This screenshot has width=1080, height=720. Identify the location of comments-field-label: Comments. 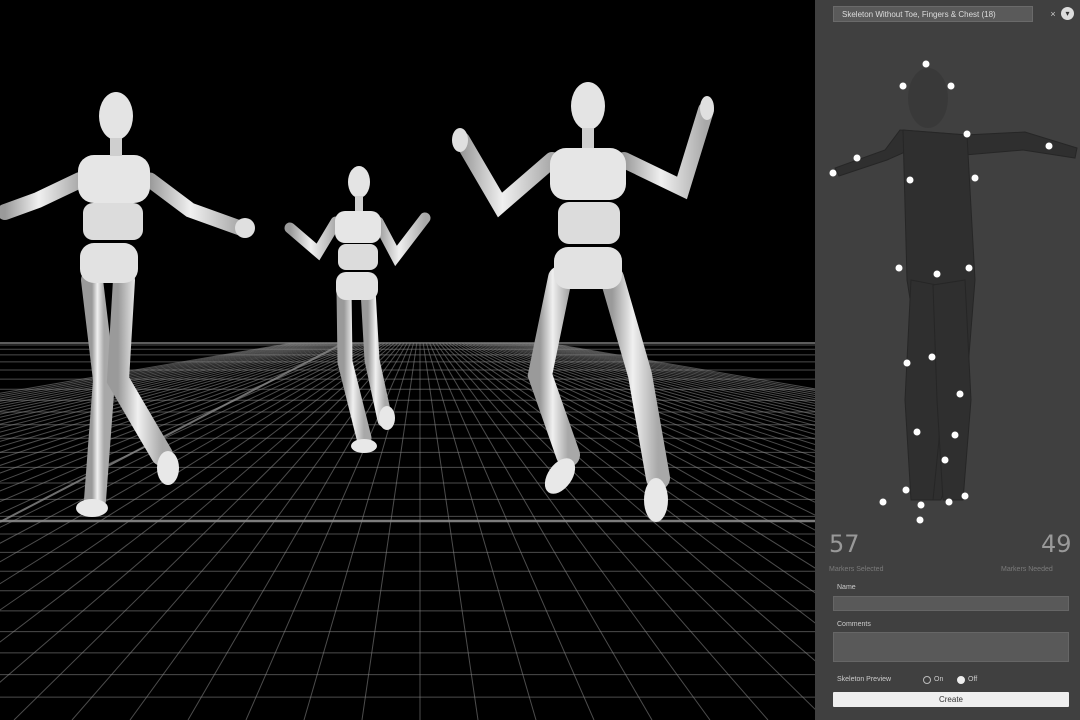
(854, 624).